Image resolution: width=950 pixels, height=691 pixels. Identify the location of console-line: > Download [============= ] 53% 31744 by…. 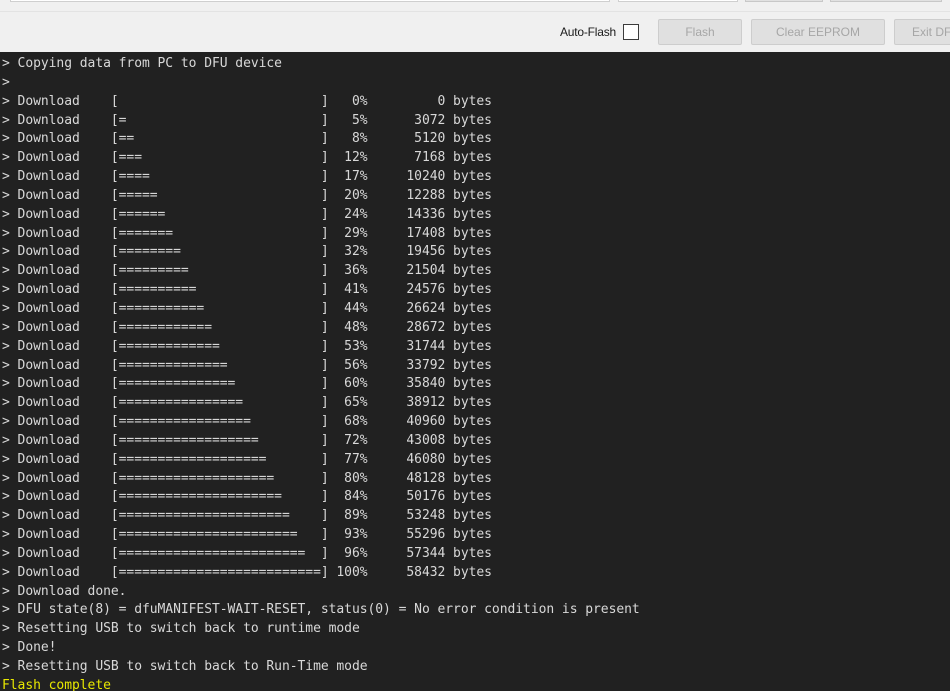
(247, 346).